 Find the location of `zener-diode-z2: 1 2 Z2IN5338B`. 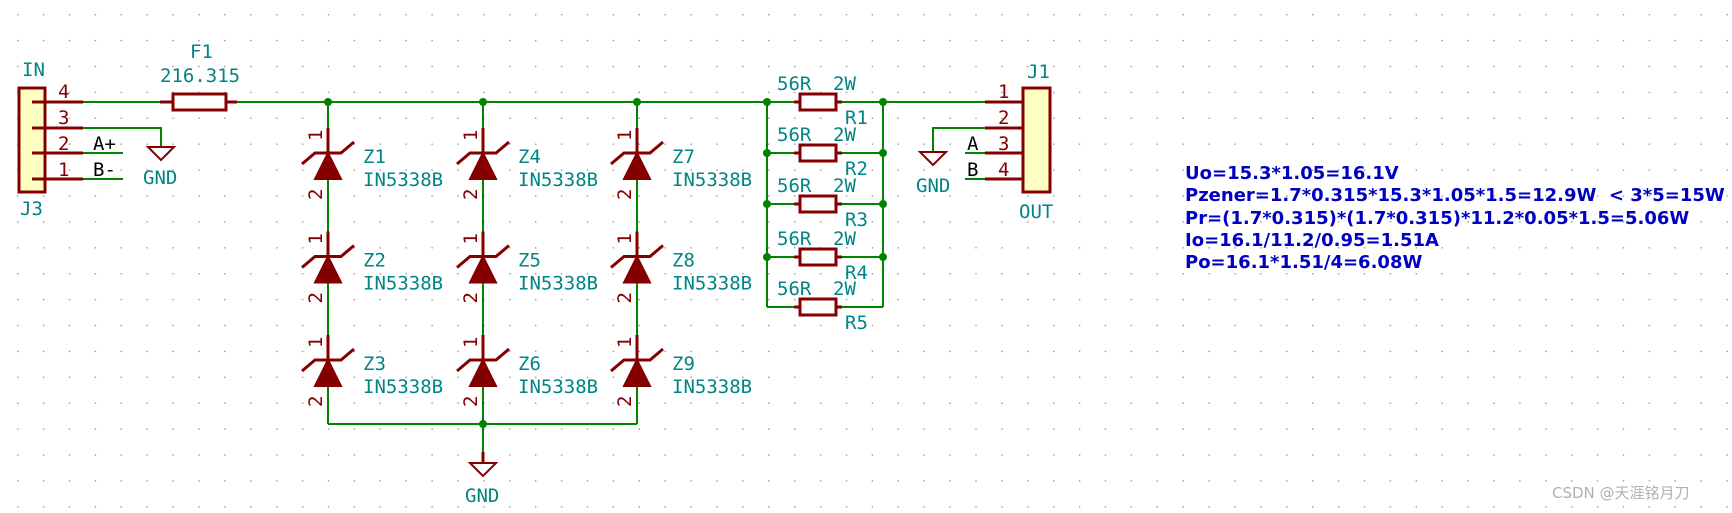

zener-diode-z2: 1 2 Z2IN5338B is located at coordinates (372, 267).